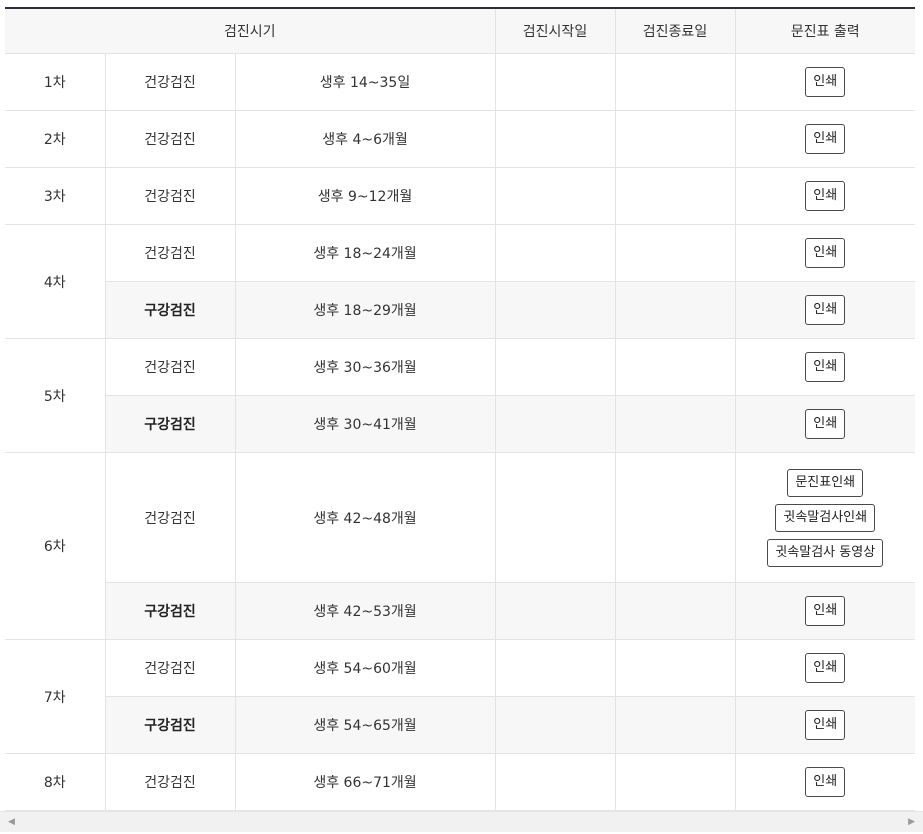 The height and width of the screenshot is (834, 923). What do you see at coordinates (365, 310) in the screenshot?
I see `age-range-cell: 생후 18~29개월` at bounding box center [365, 310].